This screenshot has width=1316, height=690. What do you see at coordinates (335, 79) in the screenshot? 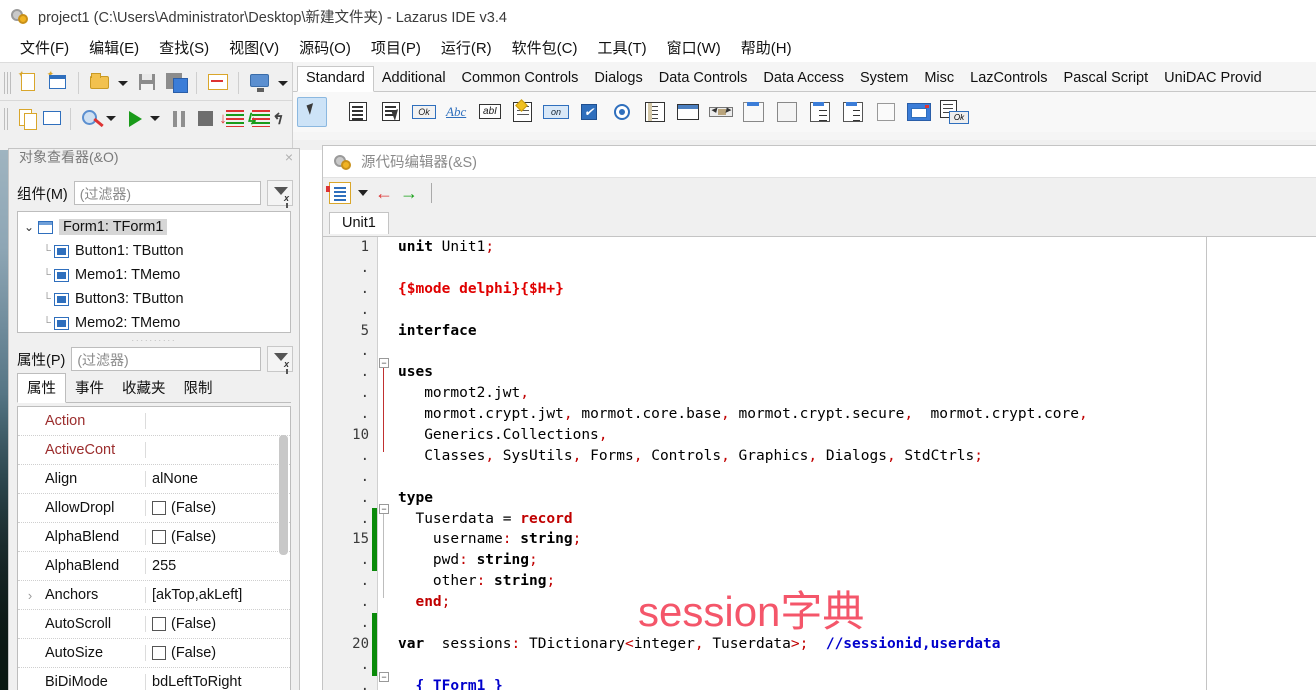
I see `palette-tab-standard: Standard` at bounding box center [335, 79].